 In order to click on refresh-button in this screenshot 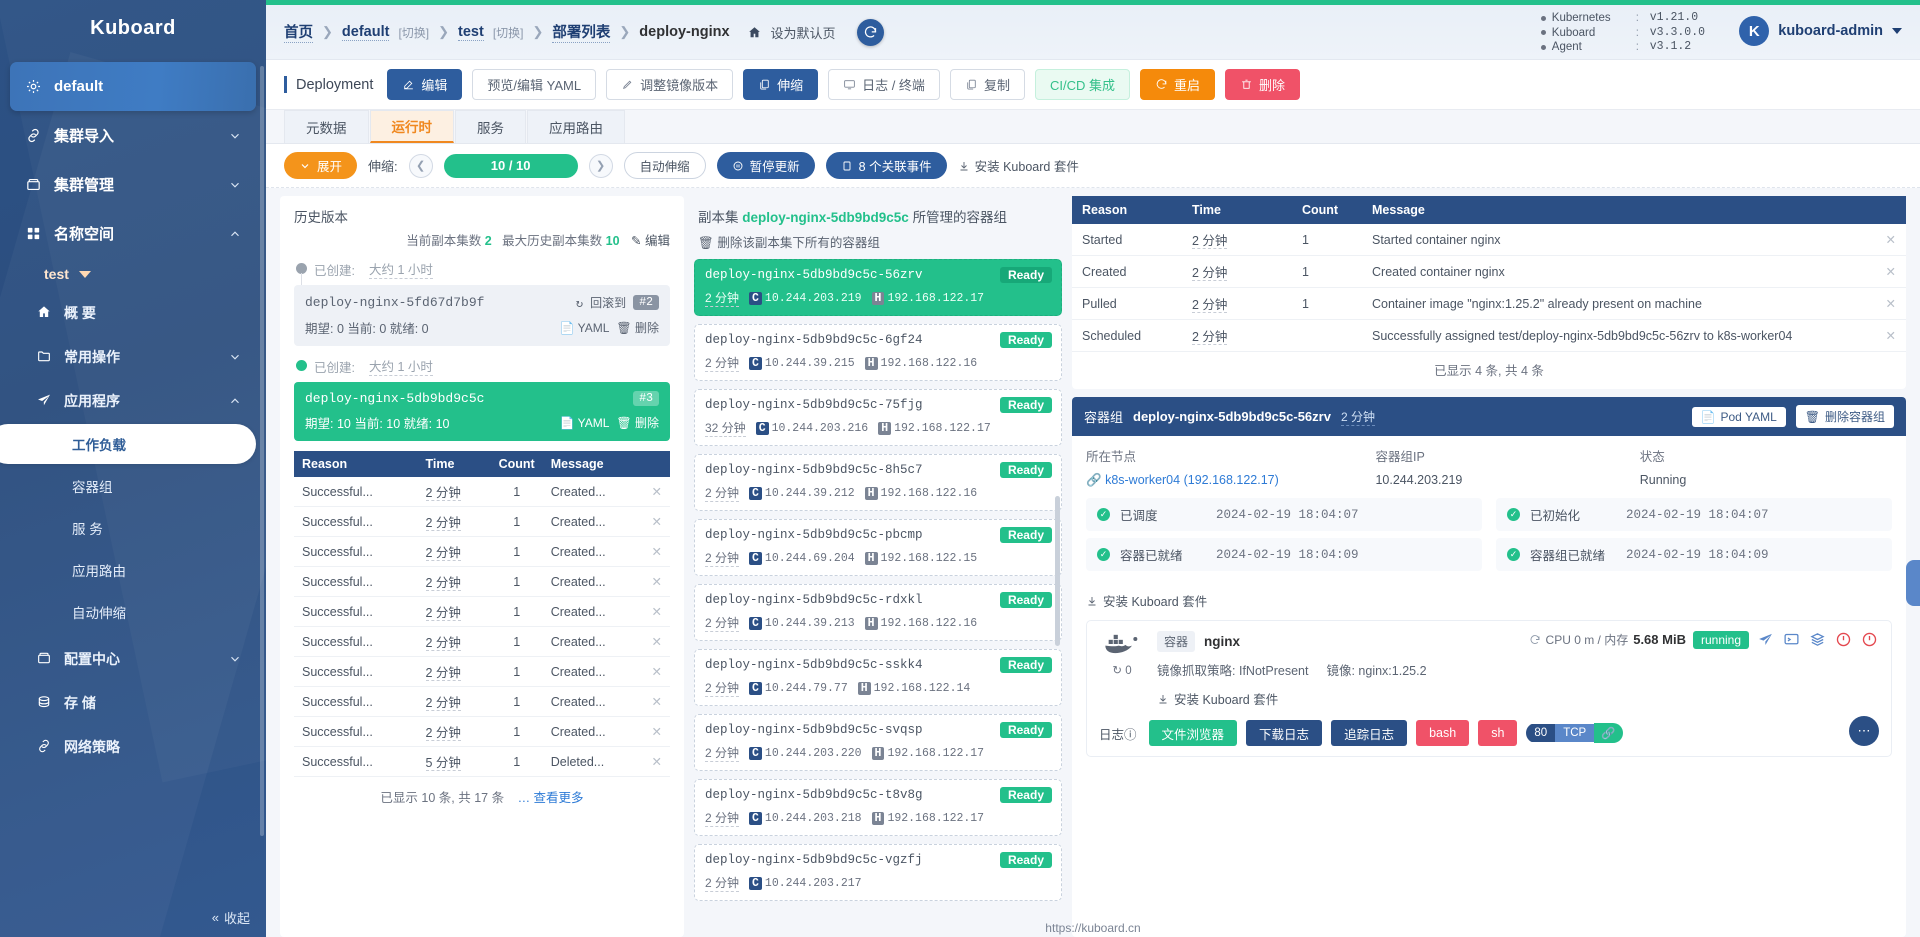, I will do `click(870, 32)`.